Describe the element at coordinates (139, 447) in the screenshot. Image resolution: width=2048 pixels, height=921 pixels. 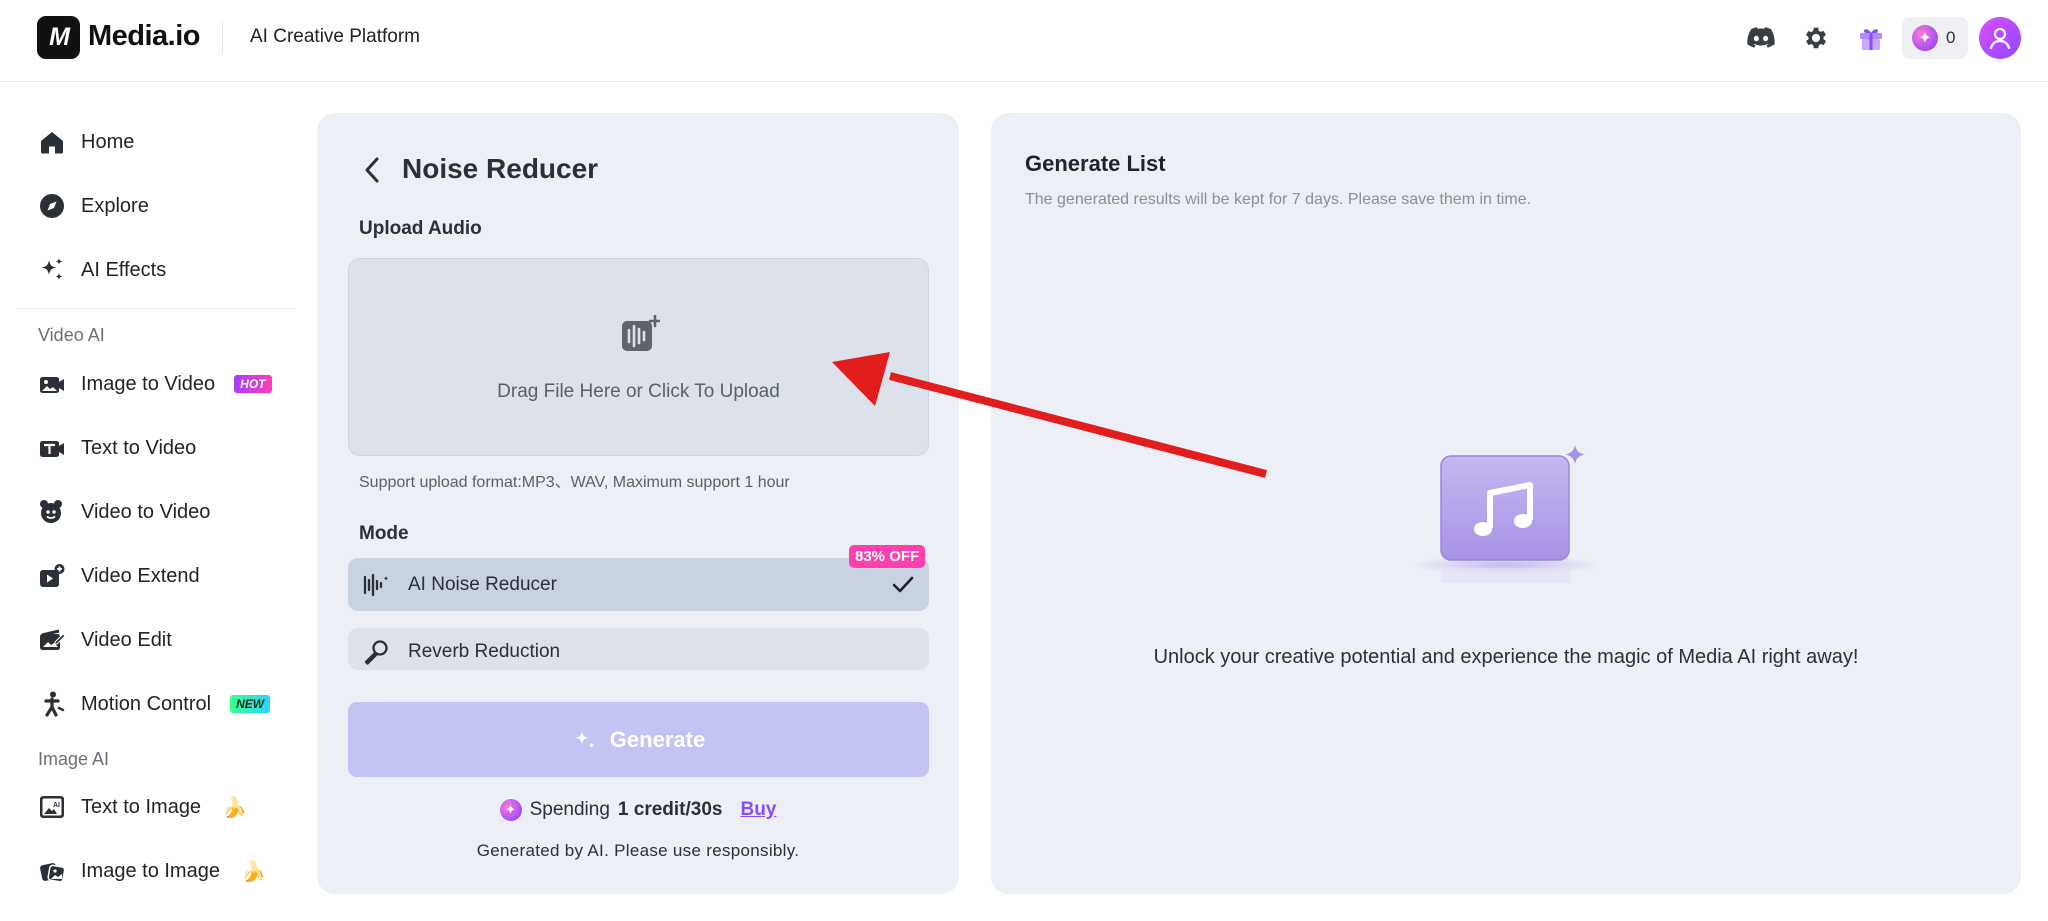
I see `sidebar-item-label: Text to Video` at that location.